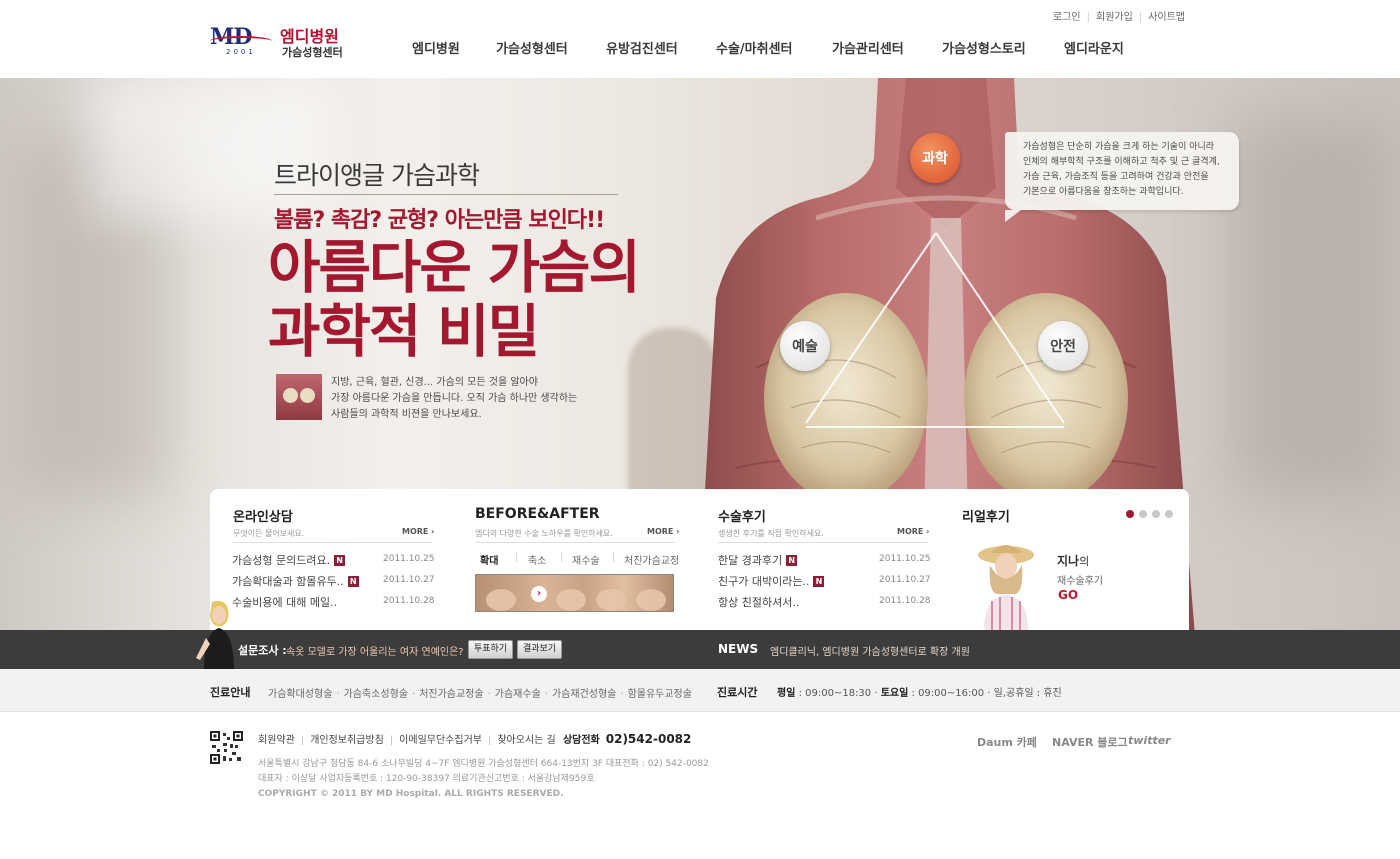  What do you see at coordinates (263, 517) in the screenshot?
I see `consult-title: 온라인상담` at bounding box center [263, 517].